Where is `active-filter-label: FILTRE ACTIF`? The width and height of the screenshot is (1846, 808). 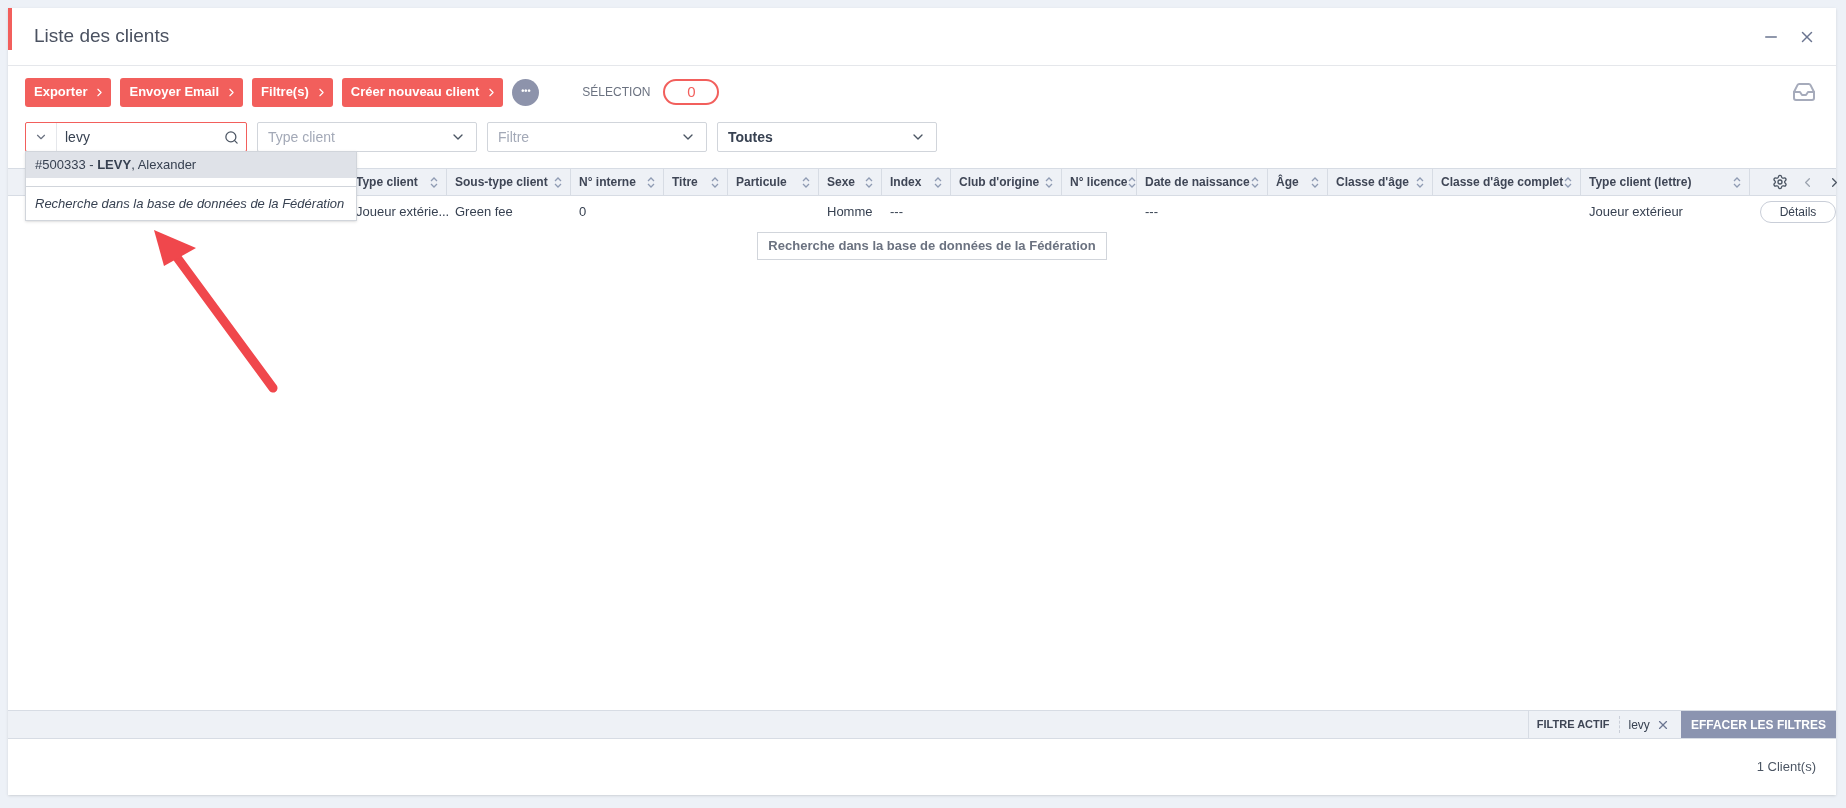 active-filter-label: FILTRE ACTIF is located at coordinates (1578, 724).